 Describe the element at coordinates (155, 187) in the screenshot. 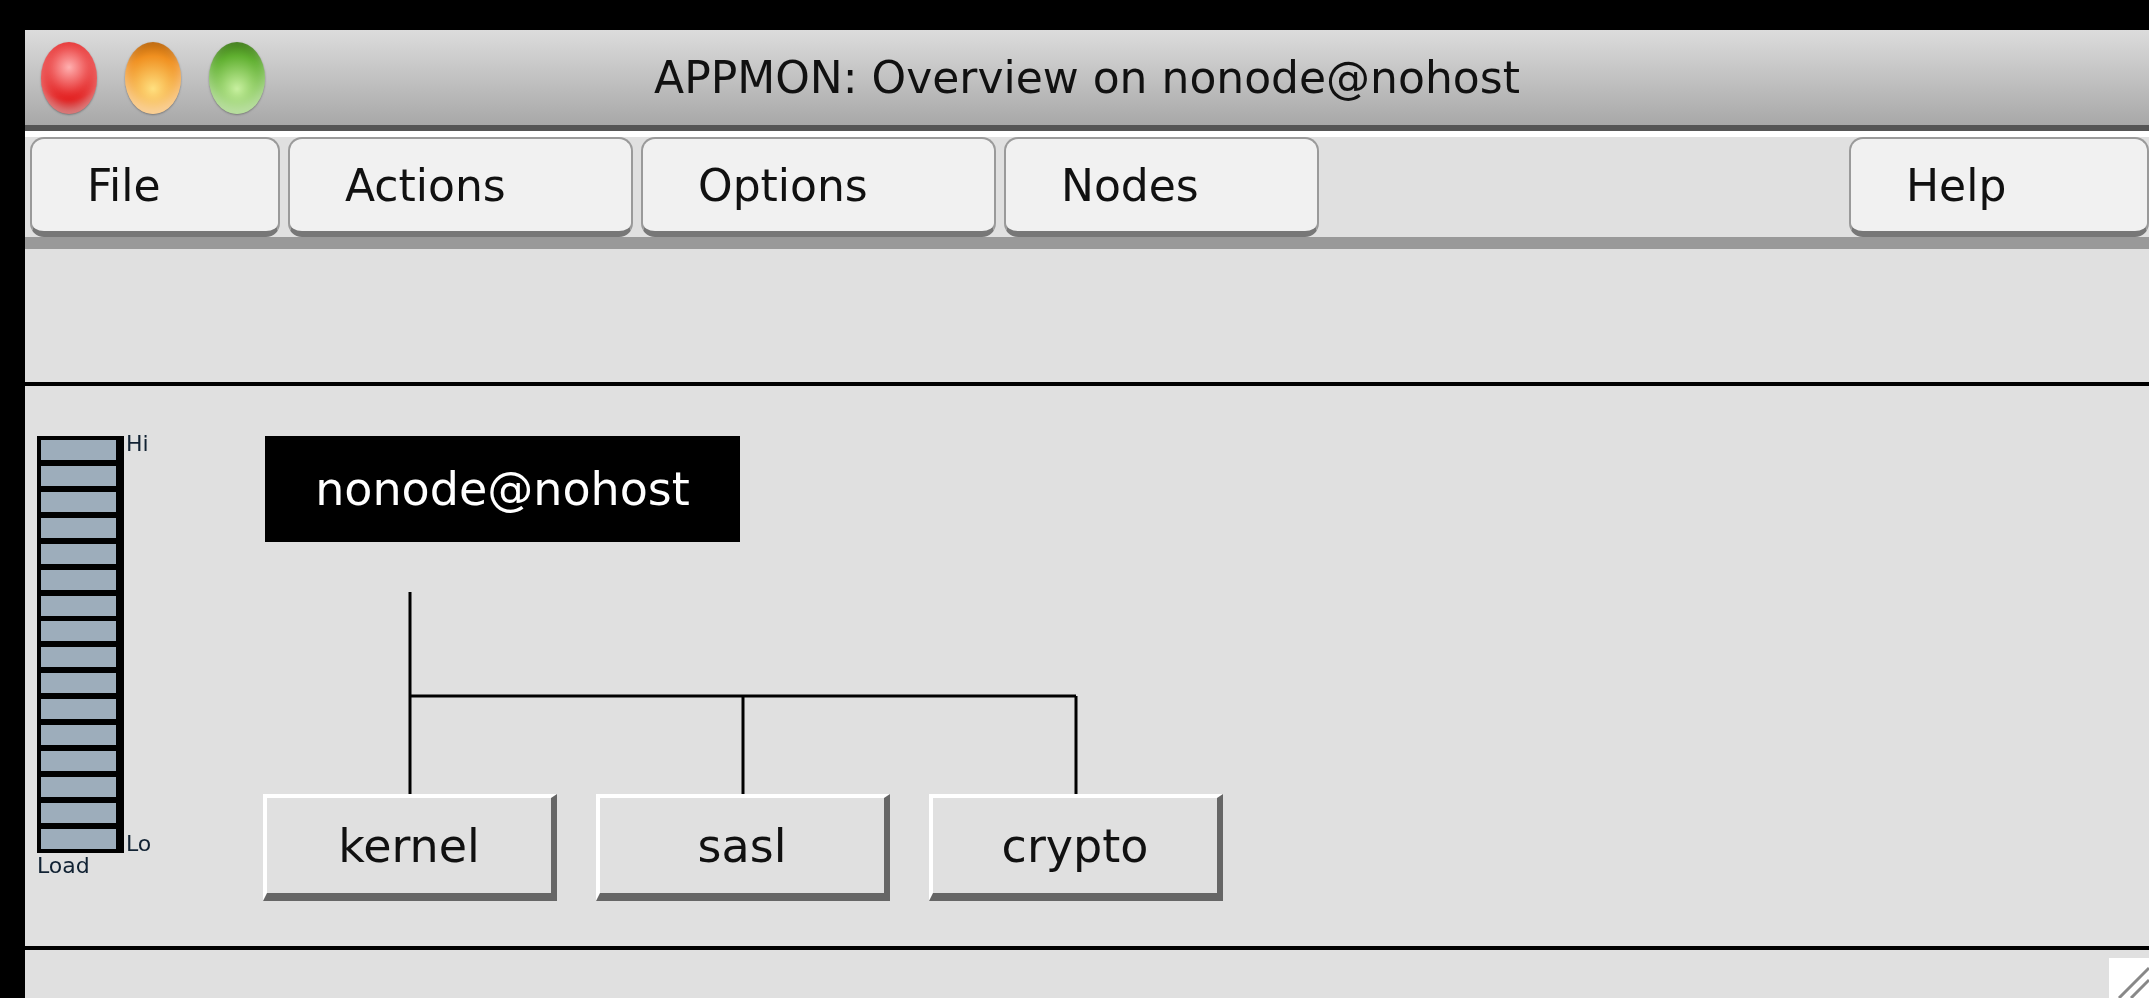

I see `menu-button: File` at that location.